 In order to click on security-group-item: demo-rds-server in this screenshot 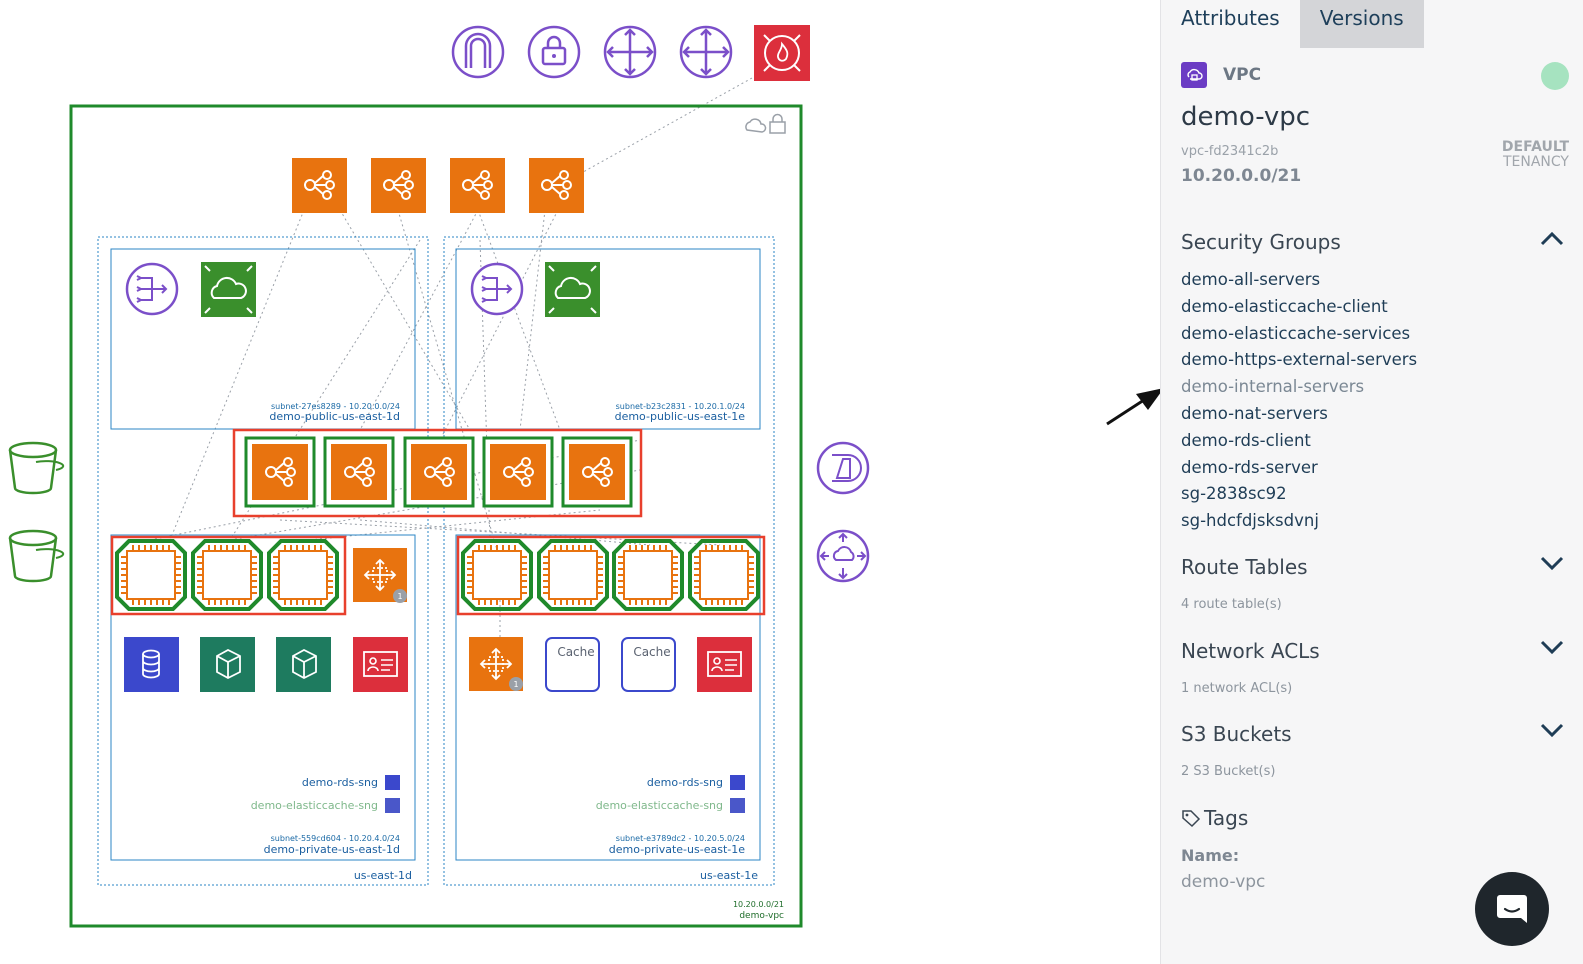, I will do `click(1299, 469)`.